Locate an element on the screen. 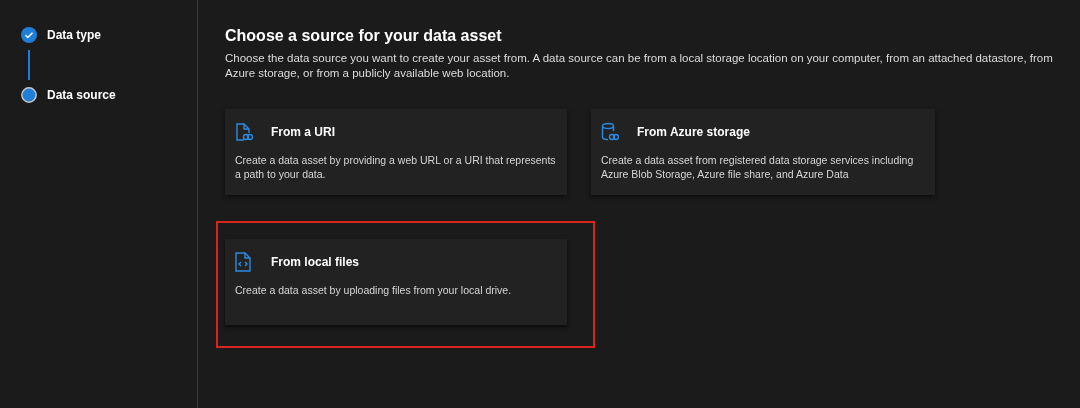  page-description: Choose the data source you want to create your asset from. A data source can be from a local storage location on your computer, from an attached datastore, from Azure storage, or from a publicly available web location. is located at coordinates (639, 66).